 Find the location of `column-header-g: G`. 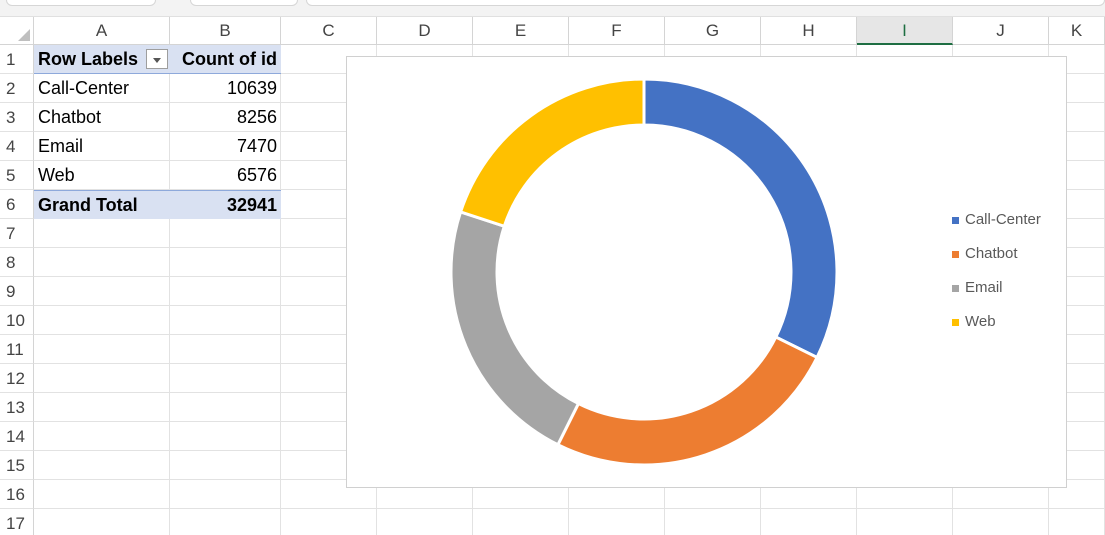

column-header-g: G is located at coordinates (713, 31).